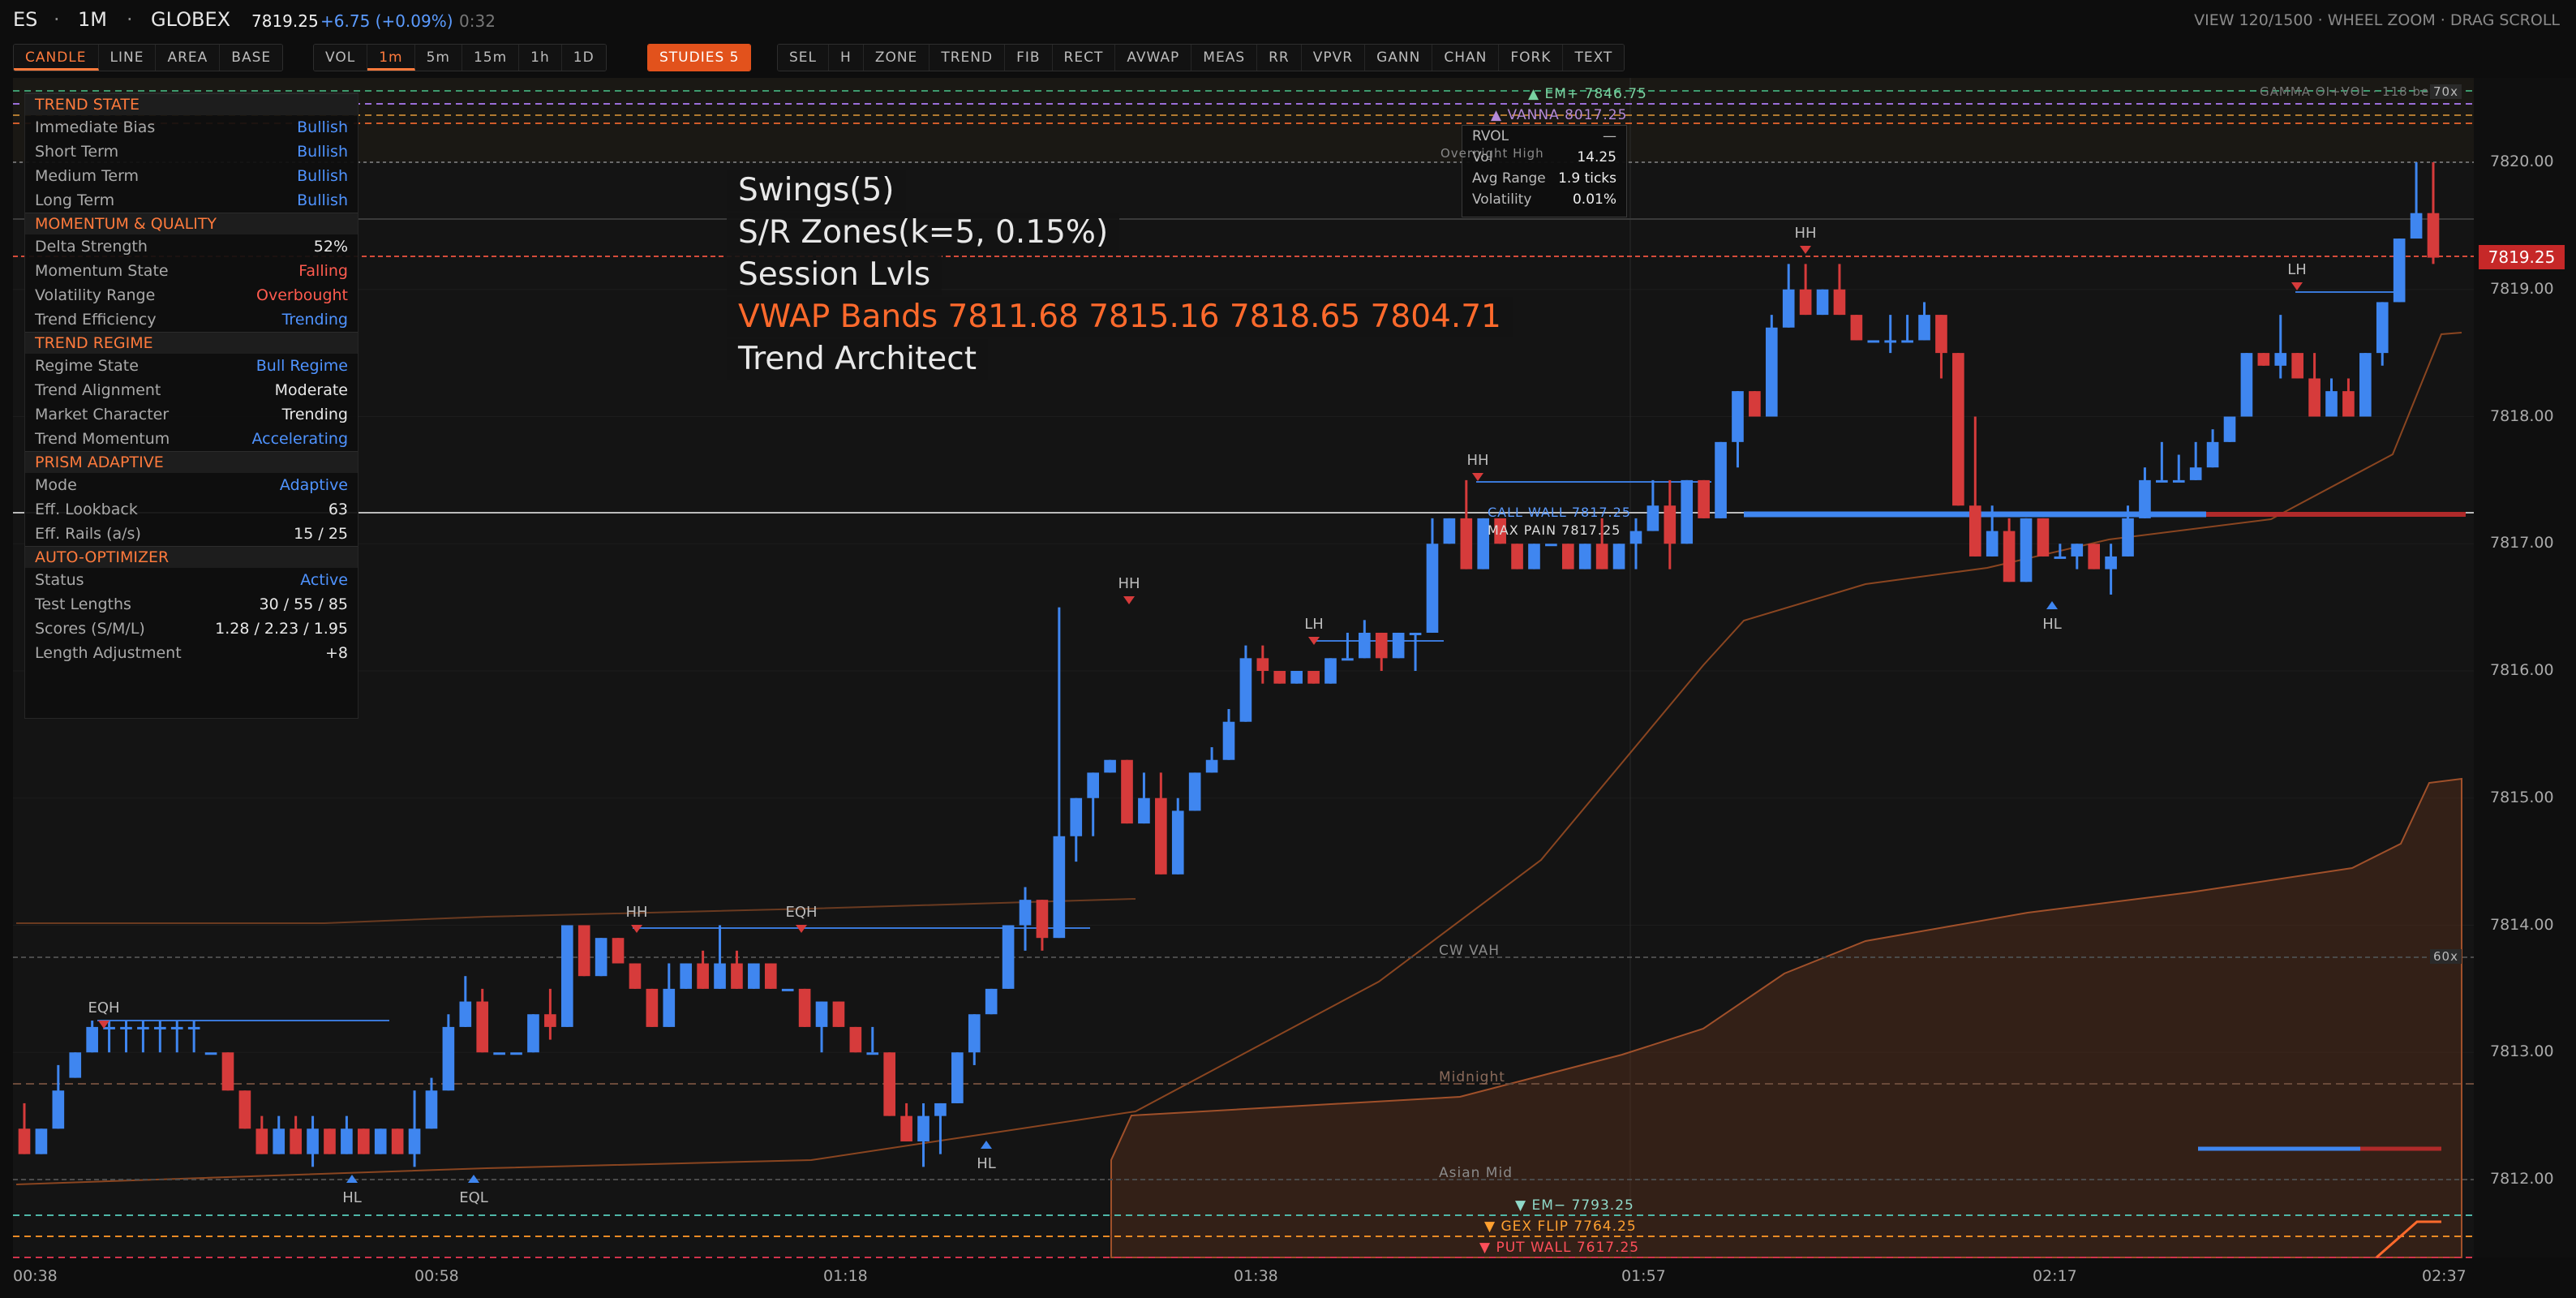 The height and width of the screenshot is (1298, 2576). I want to click on panel-row-label: Medium Term, so click(87, 176).